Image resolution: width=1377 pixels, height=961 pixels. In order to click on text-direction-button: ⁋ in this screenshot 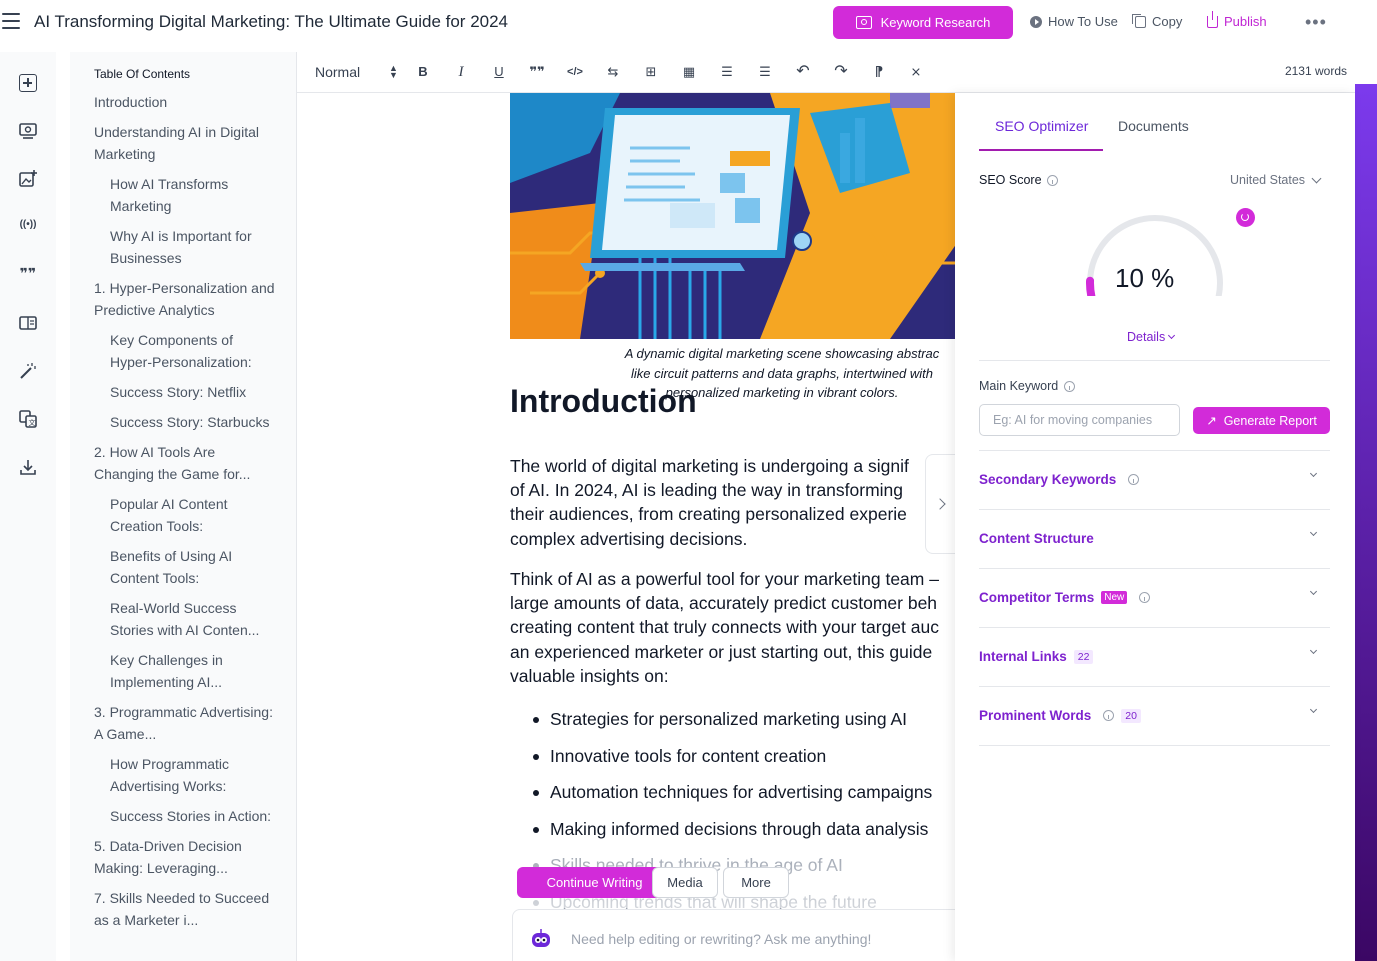, I will do `click(879, 72)`.